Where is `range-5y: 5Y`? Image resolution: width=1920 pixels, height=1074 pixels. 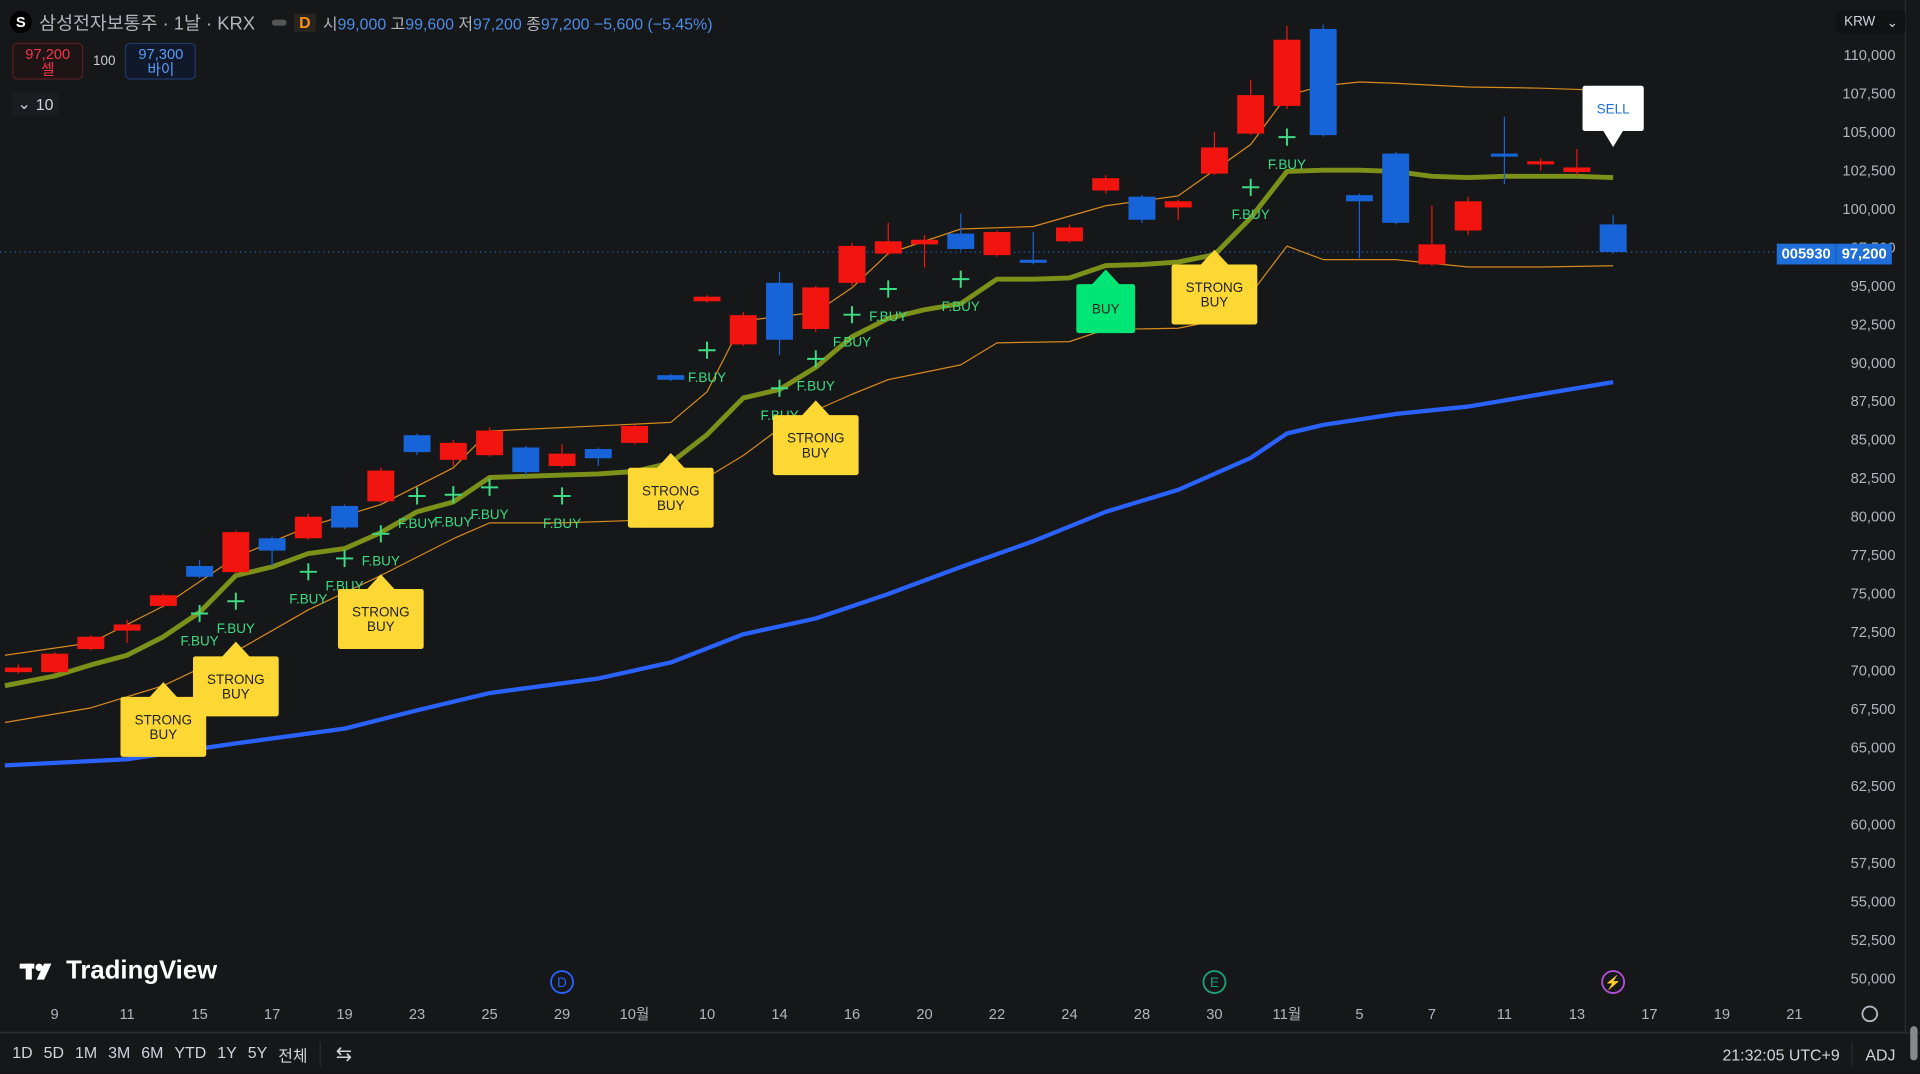
range-5y: 5Y is located at coordinates (257, 1054).